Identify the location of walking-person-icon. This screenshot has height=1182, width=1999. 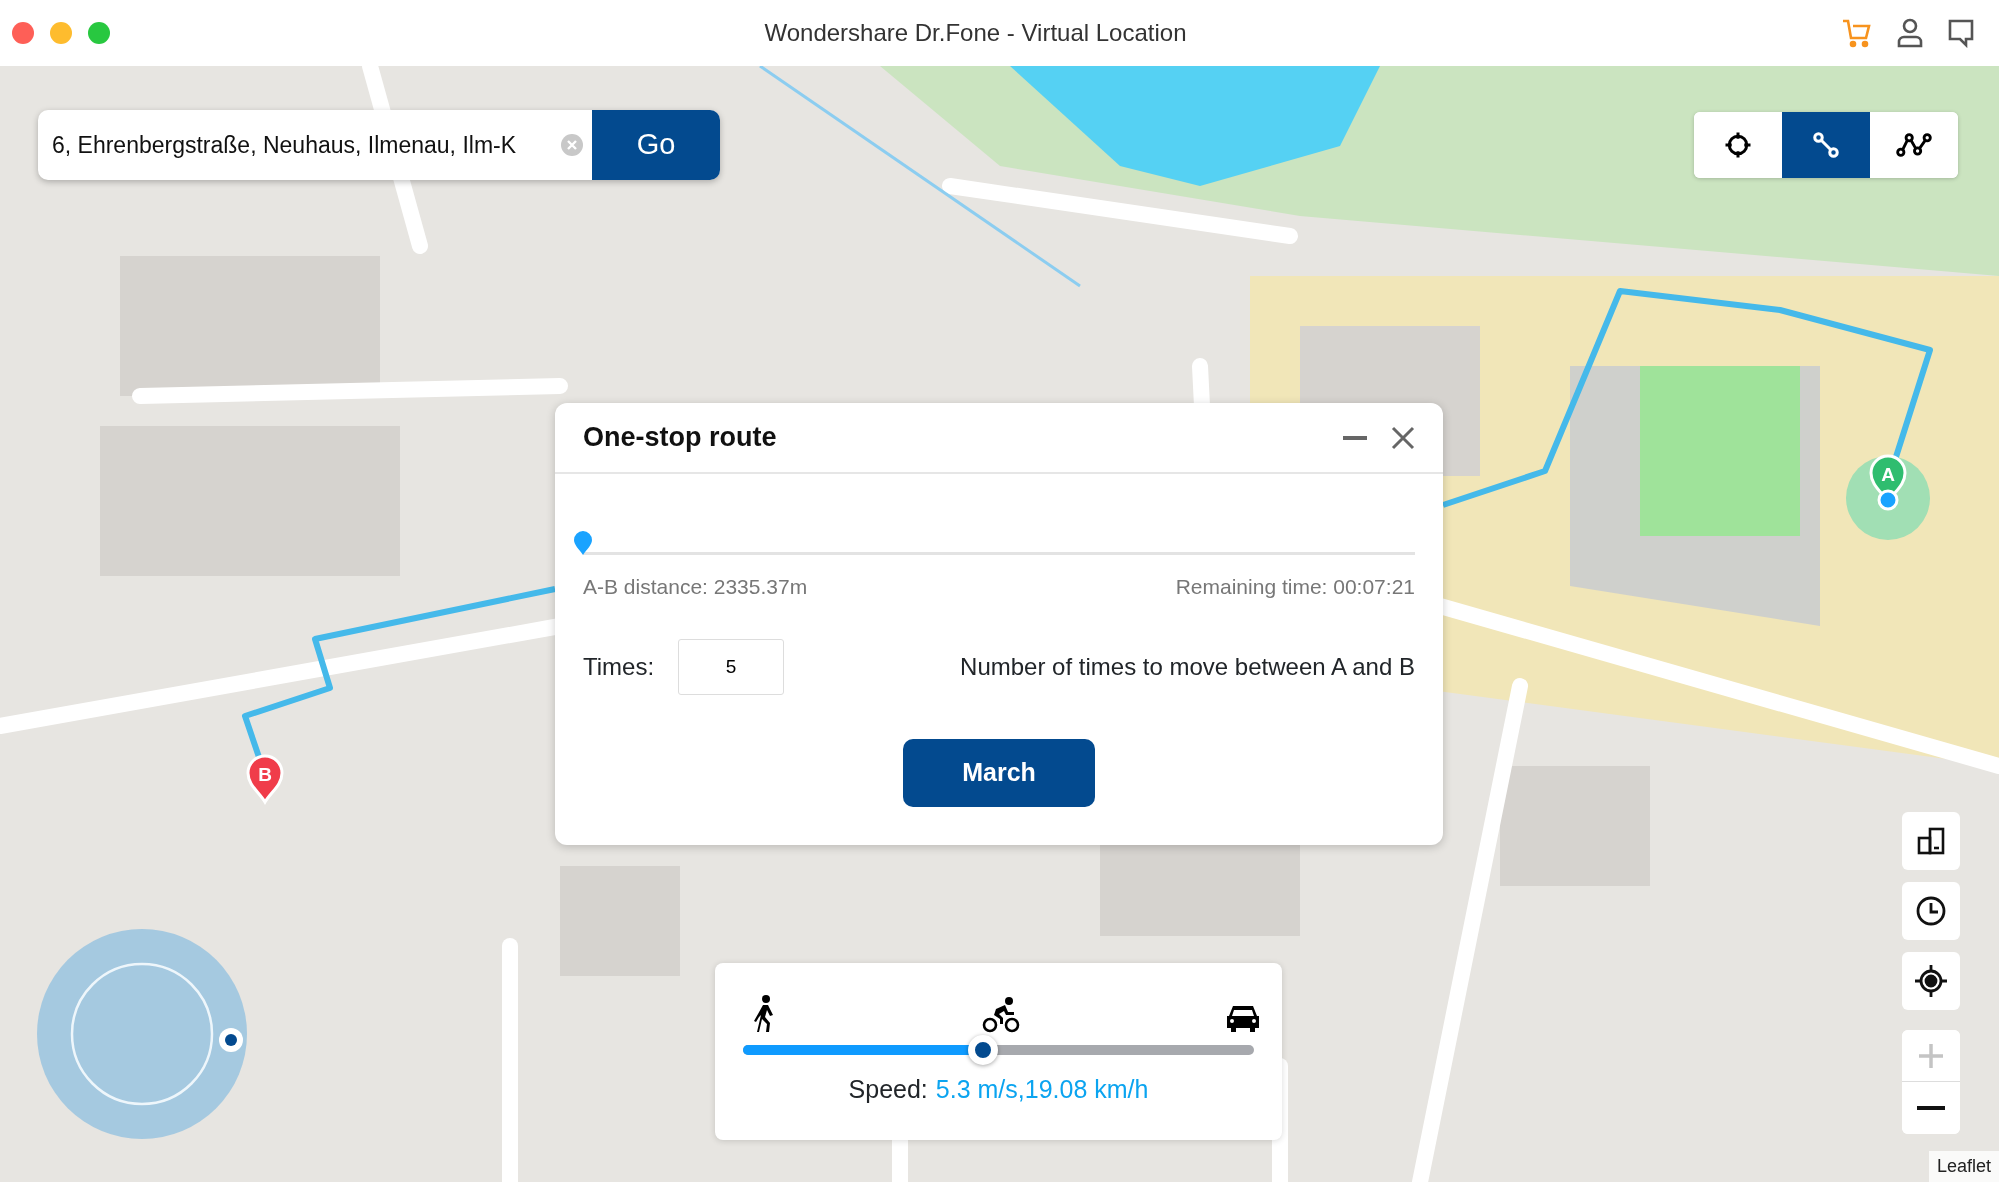
(764, 1013).